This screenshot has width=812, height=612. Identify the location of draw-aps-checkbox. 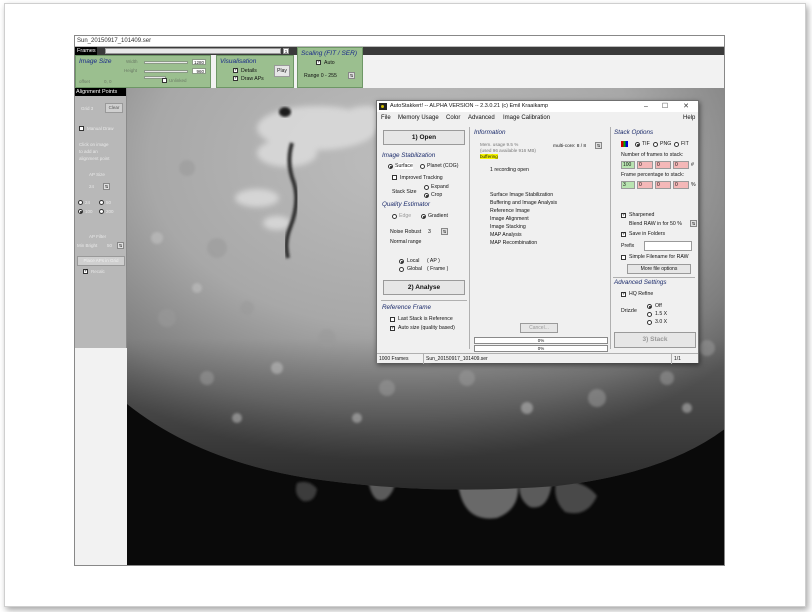
(235, 78).